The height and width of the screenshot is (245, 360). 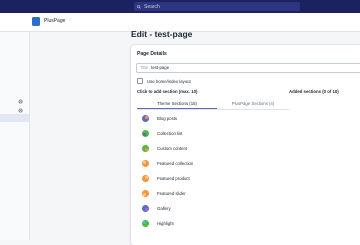 What do you see at coordinates (156, 208) in the screenshot?
I see `list-item: Gallery` at bounding box center [156, 208].